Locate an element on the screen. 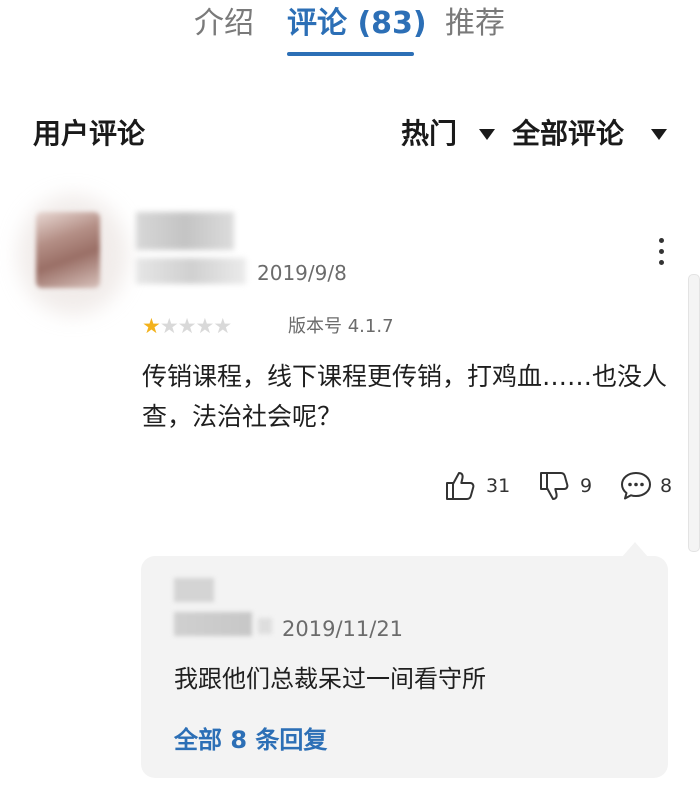 The height and width of the screenshot is (812, 700). scrollbar is located at coordinates (694, 413).